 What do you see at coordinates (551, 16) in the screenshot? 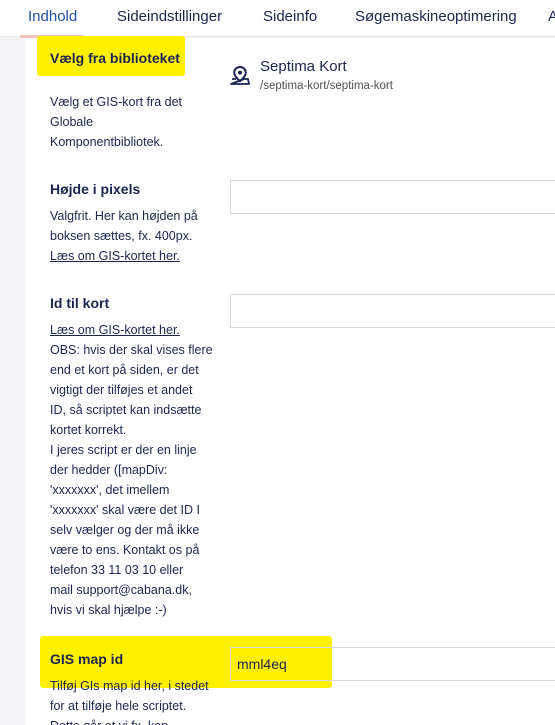
I see `tab-overflow: A` at bounding box center [551, 16].